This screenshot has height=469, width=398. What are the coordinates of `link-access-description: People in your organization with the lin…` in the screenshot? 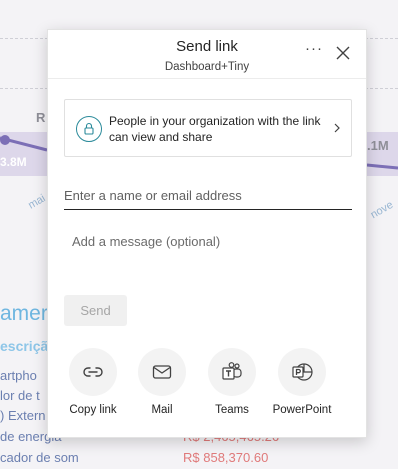 It's located at (215, 129).